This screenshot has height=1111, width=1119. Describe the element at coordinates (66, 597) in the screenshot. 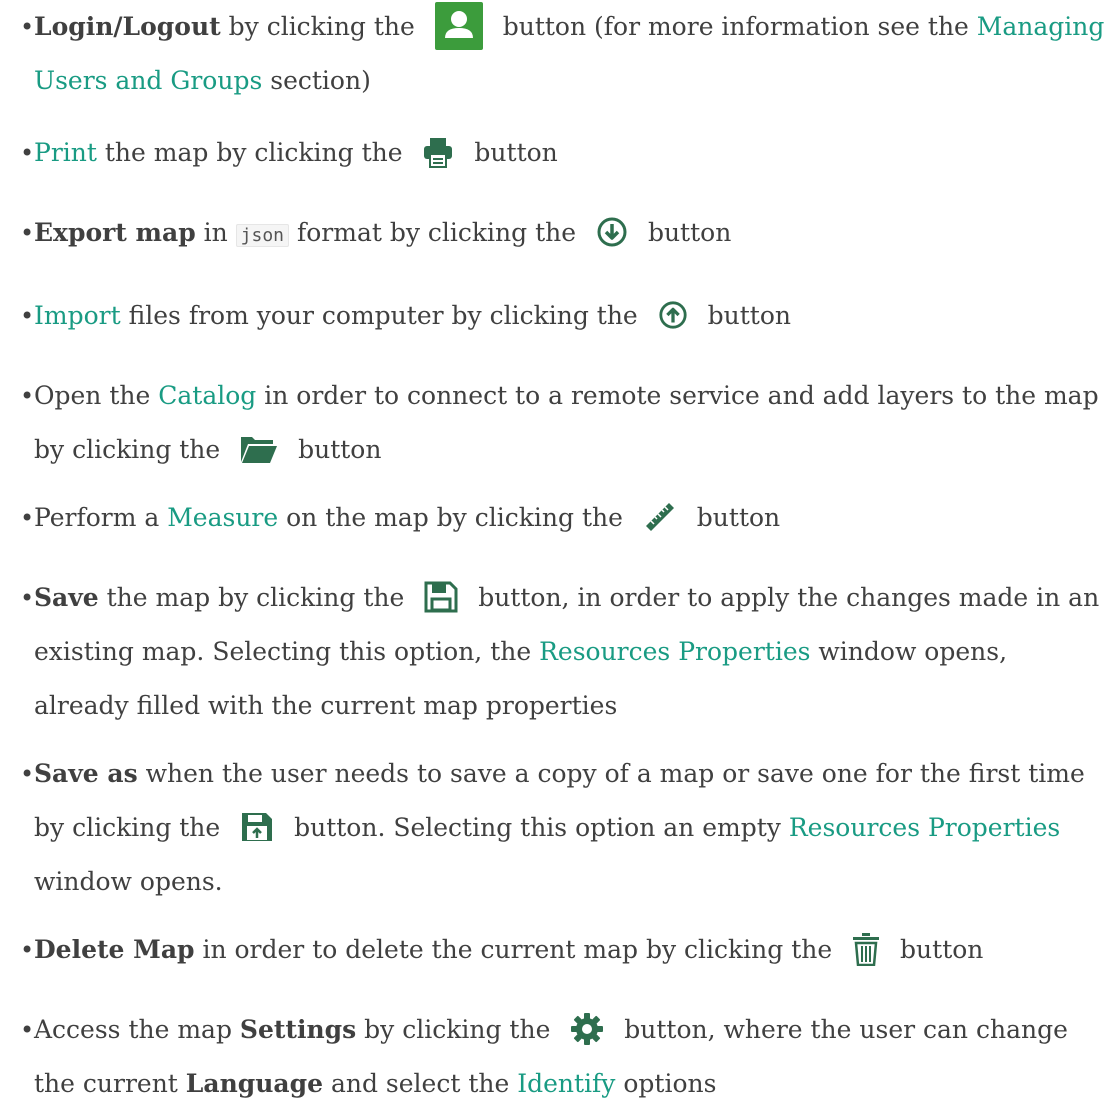

I see `term-save: Save` at that location.